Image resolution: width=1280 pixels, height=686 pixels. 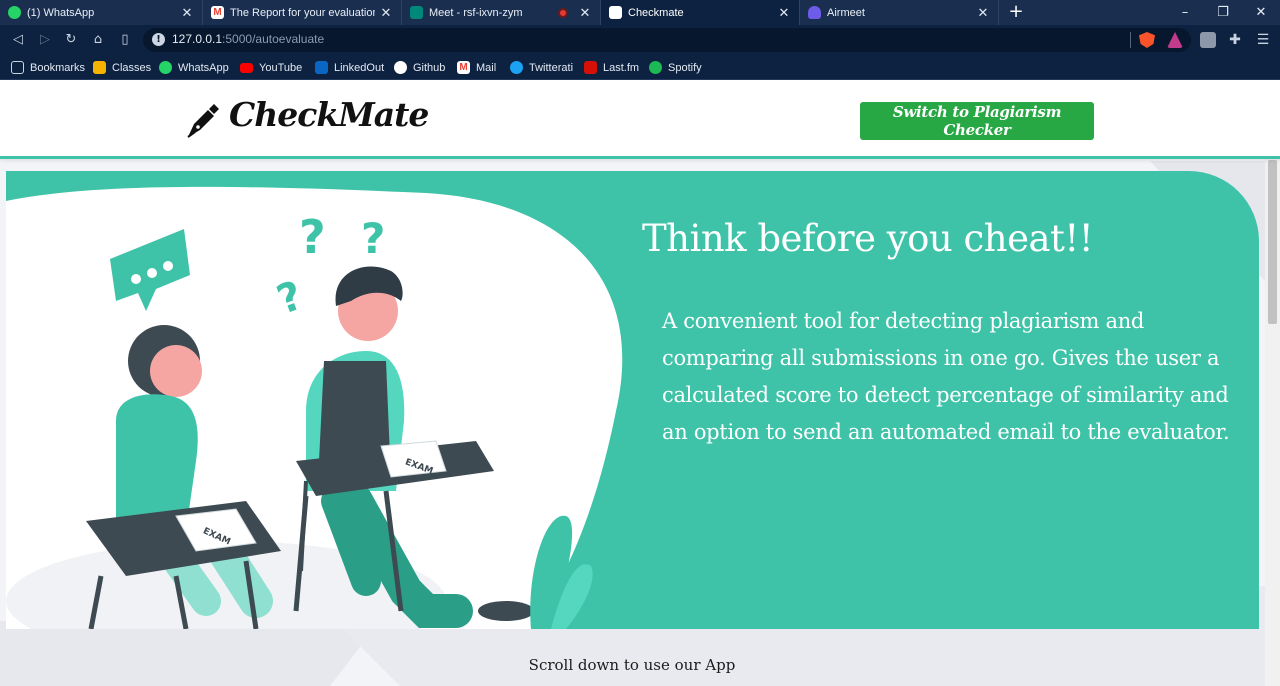 I want to click on tab-checkmate: Checkmate ✕, so click(x=700, y=12).